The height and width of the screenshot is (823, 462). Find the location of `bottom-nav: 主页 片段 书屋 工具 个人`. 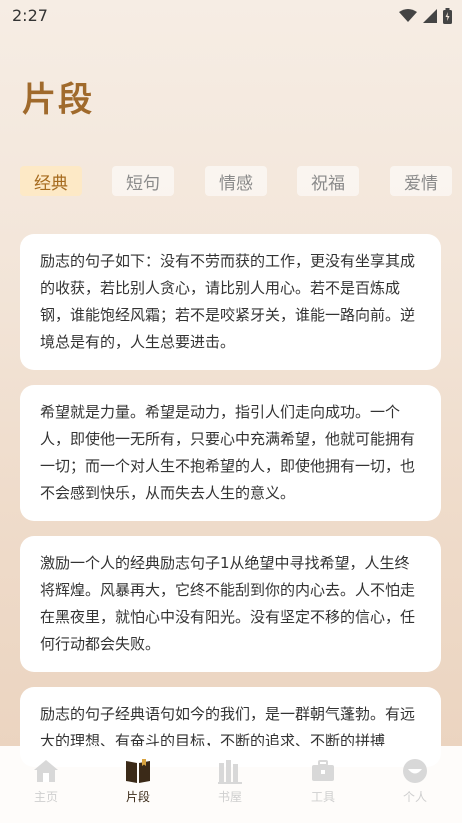

bottom-nav: 主页 片段 书屋 工具 个人 is located at coordinates (231, 784).